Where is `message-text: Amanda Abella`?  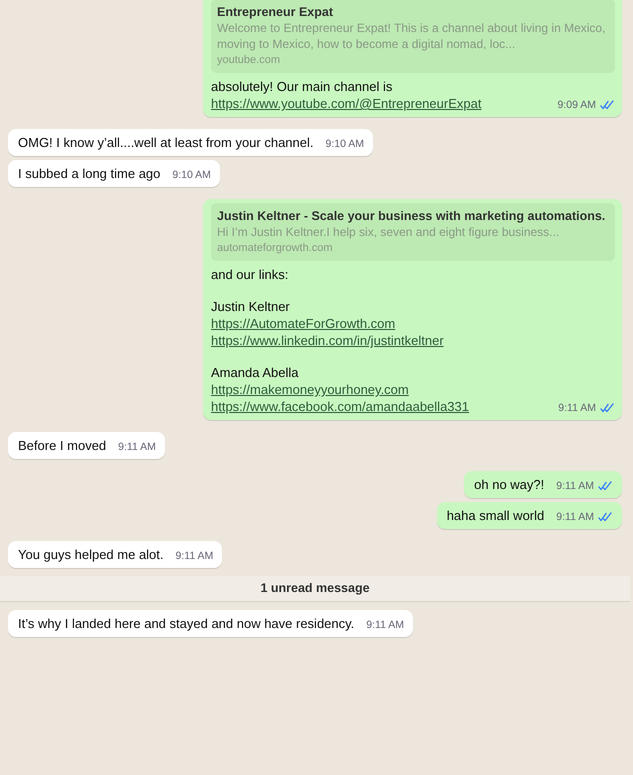 message-text: Amanda Abella is located at coordinates (254, 372).